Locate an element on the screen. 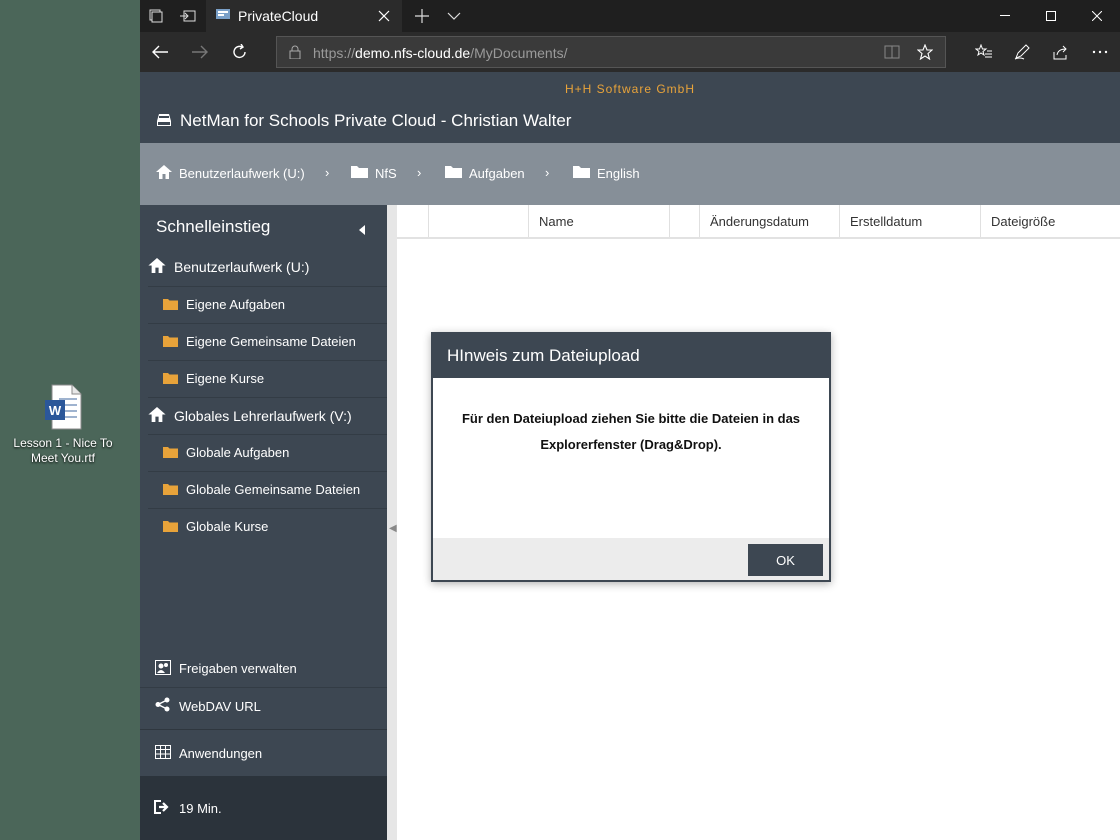 The width and height of the screenshot is (1120, 840). breadcrumb-user-drive: Benutzerlaufwerk (U:) is located at coordinates (230, 173).